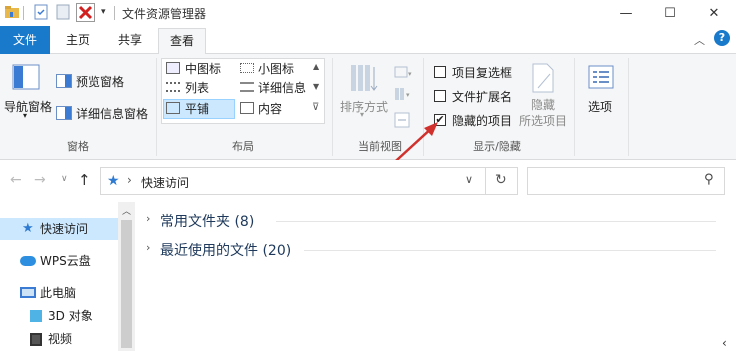  Describe the element at coordinates (182, 41) in the screenshot. I see `tab-view: 查看` at that location.